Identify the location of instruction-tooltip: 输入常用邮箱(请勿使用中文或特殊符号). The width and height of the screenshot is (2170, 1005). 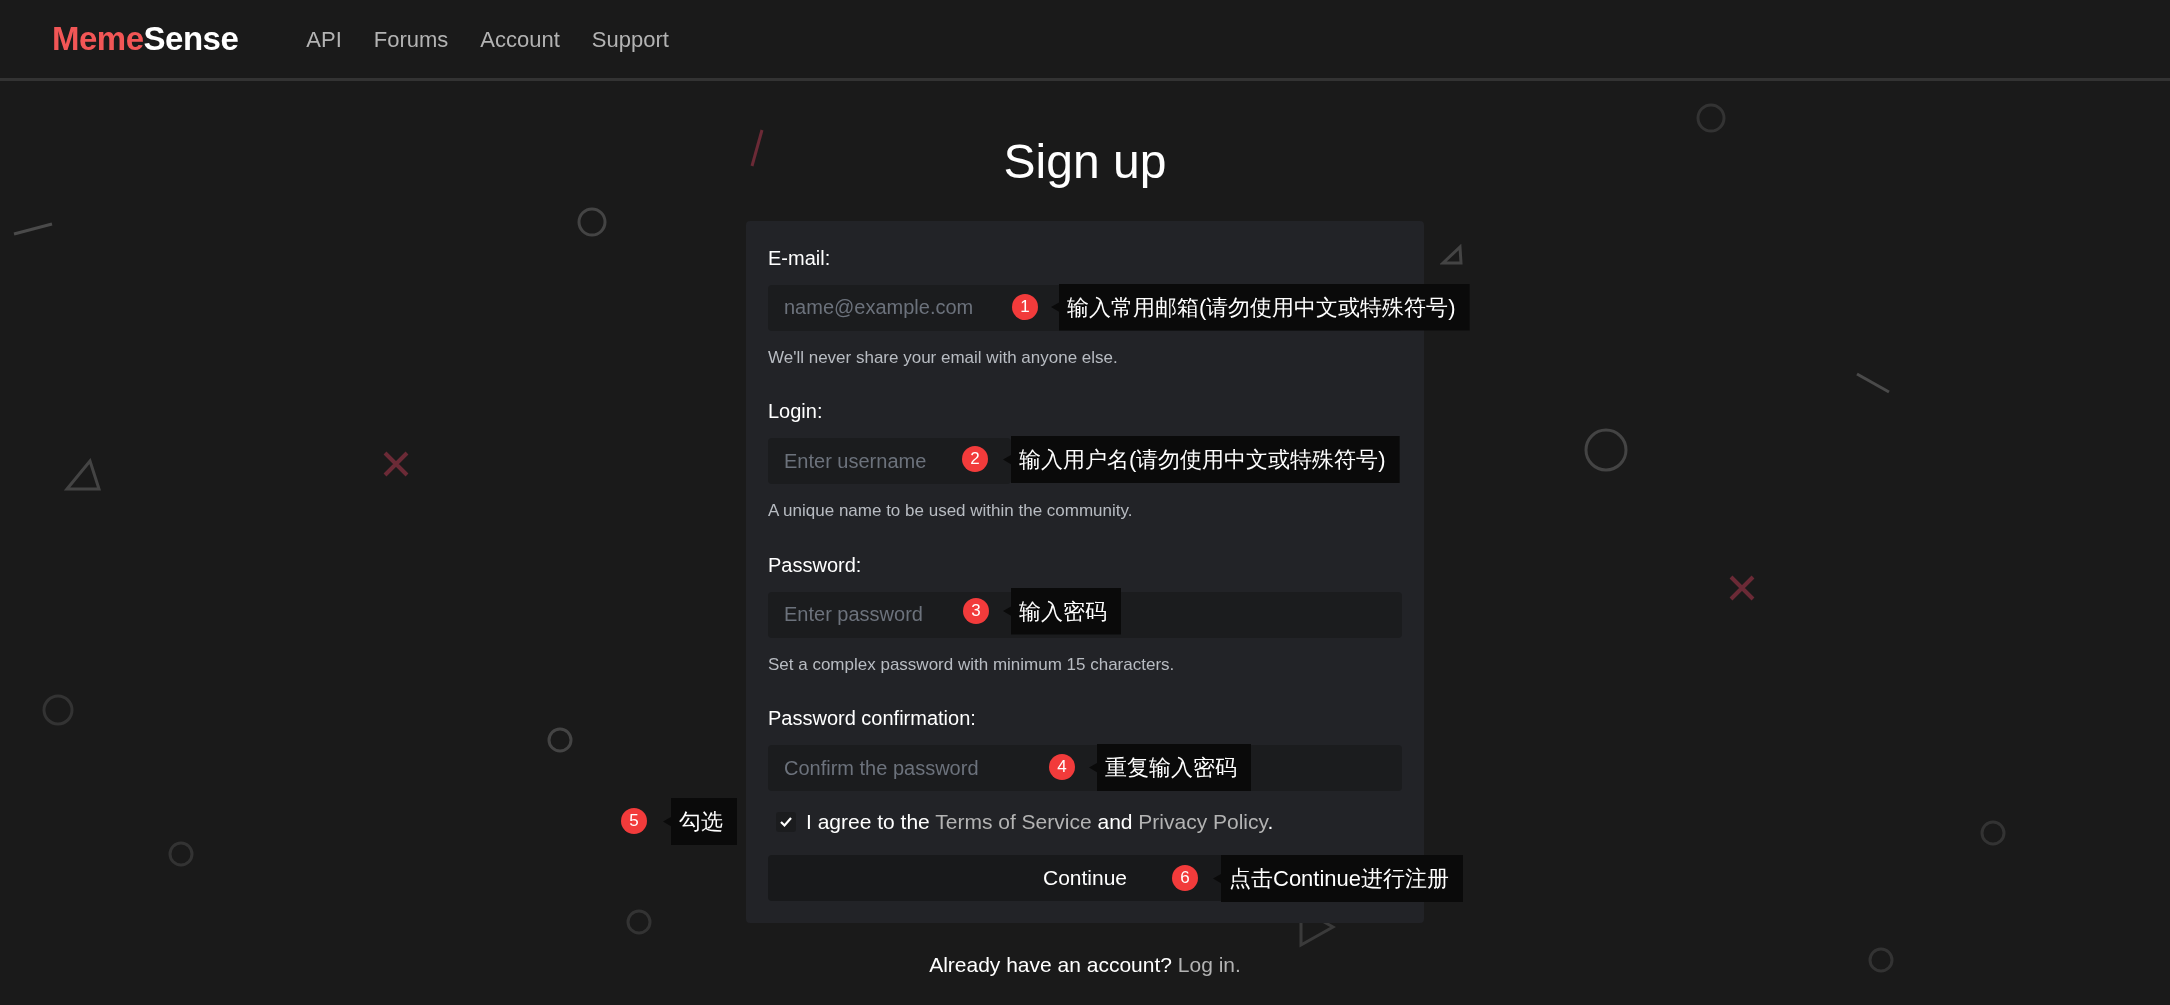
(1260, 307).